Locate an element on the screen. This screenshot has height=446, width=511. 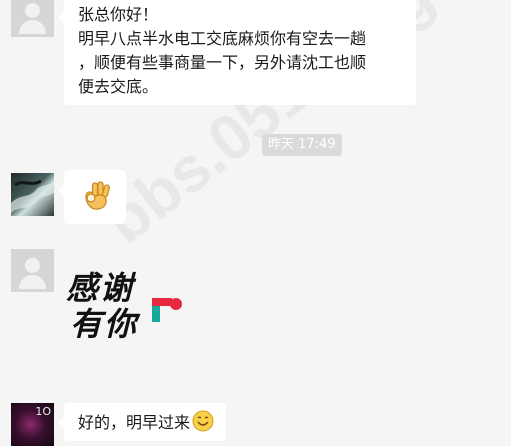
dragon-photo-icon is located at coordinates (32, 196).